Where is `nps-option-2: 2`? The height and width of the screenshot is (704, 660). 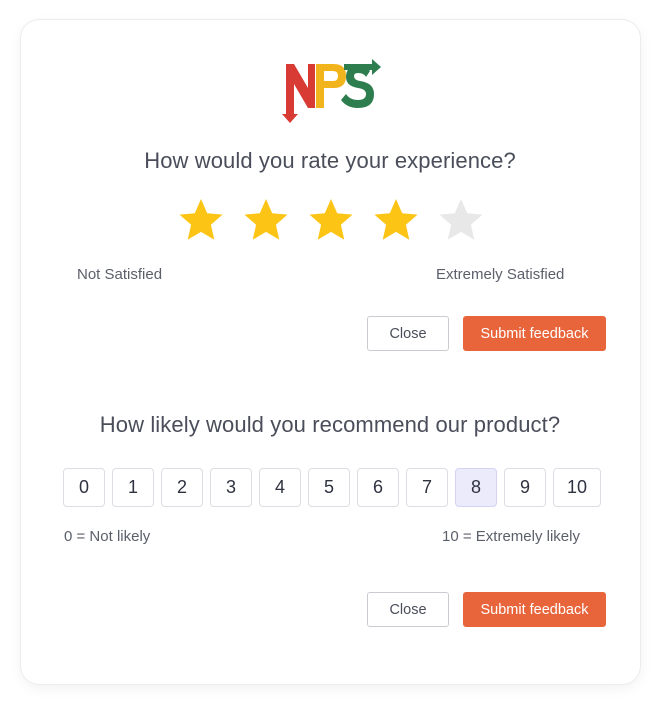
nps-option-2: 2 is located at coordinates (182, 487).